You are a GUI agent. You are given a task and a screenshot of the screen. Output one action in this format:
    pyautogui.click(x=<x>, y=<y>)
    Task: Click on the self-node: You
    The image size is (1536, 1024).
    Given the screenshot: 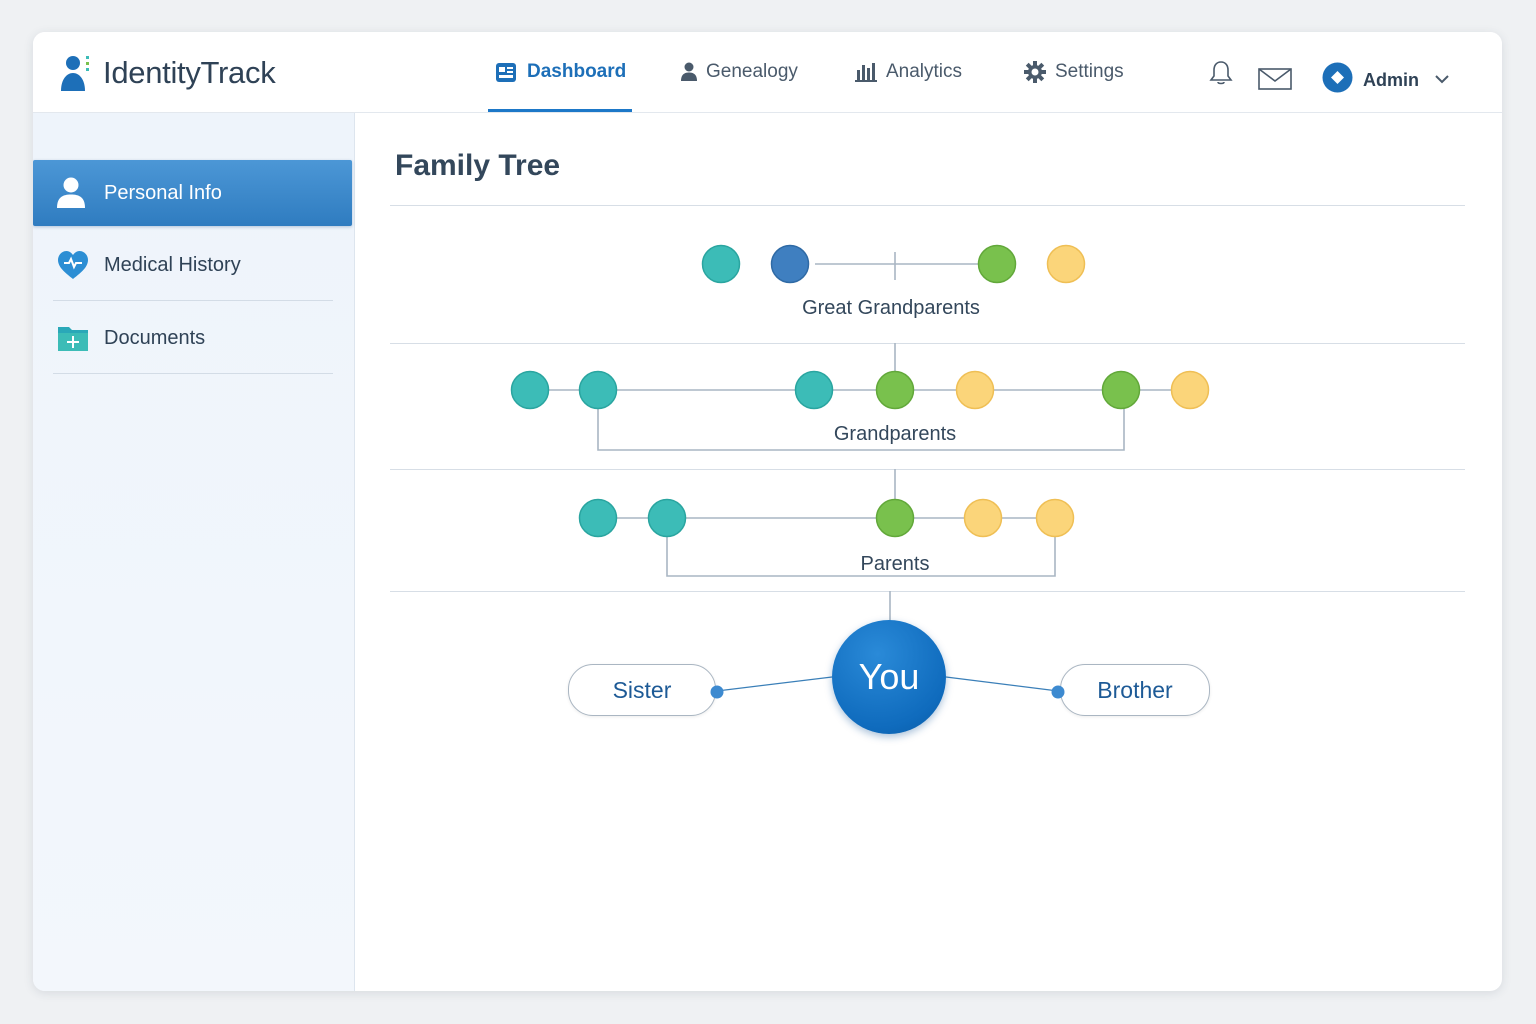 What is the action you would take?
    pyautogui.click(x=889, y=677)
    